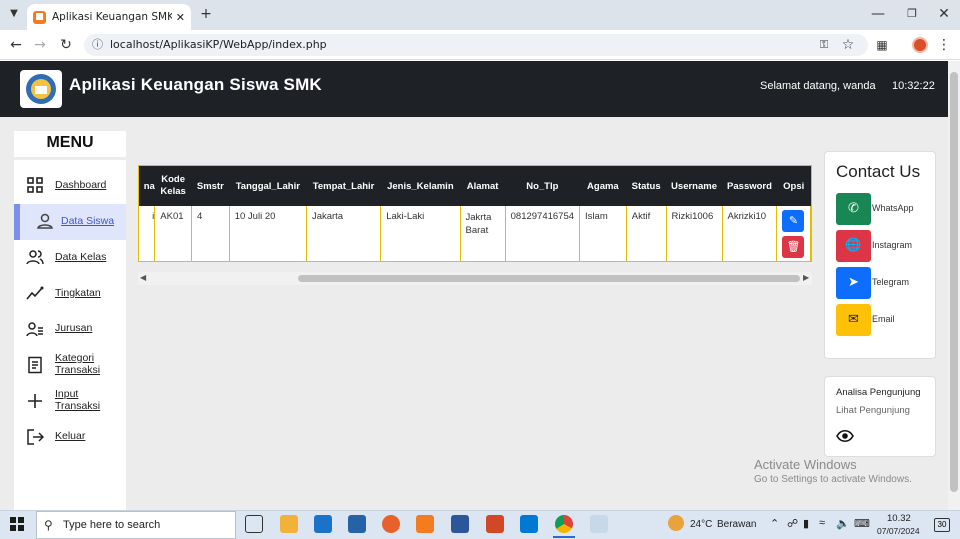 This screenshot has height=539, width=960. What do you see at coordinates (944, 14) in the screenshot?
I see `close-window-icon: ✕` at bounding box center [944, 14].